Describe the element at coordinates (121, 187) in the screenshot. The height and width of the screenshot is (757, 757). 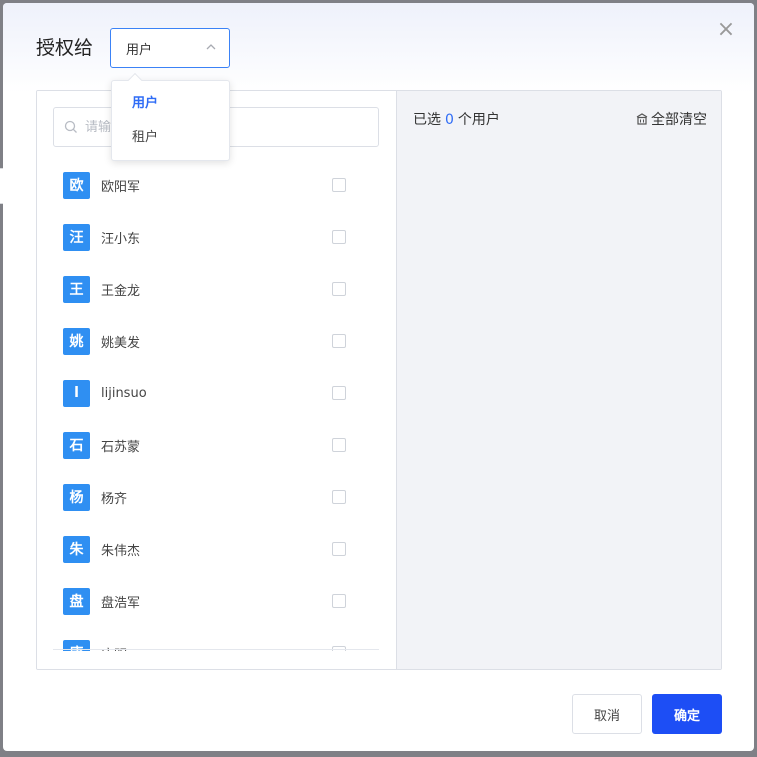
I see `user-name: 欧阳军` at that location.